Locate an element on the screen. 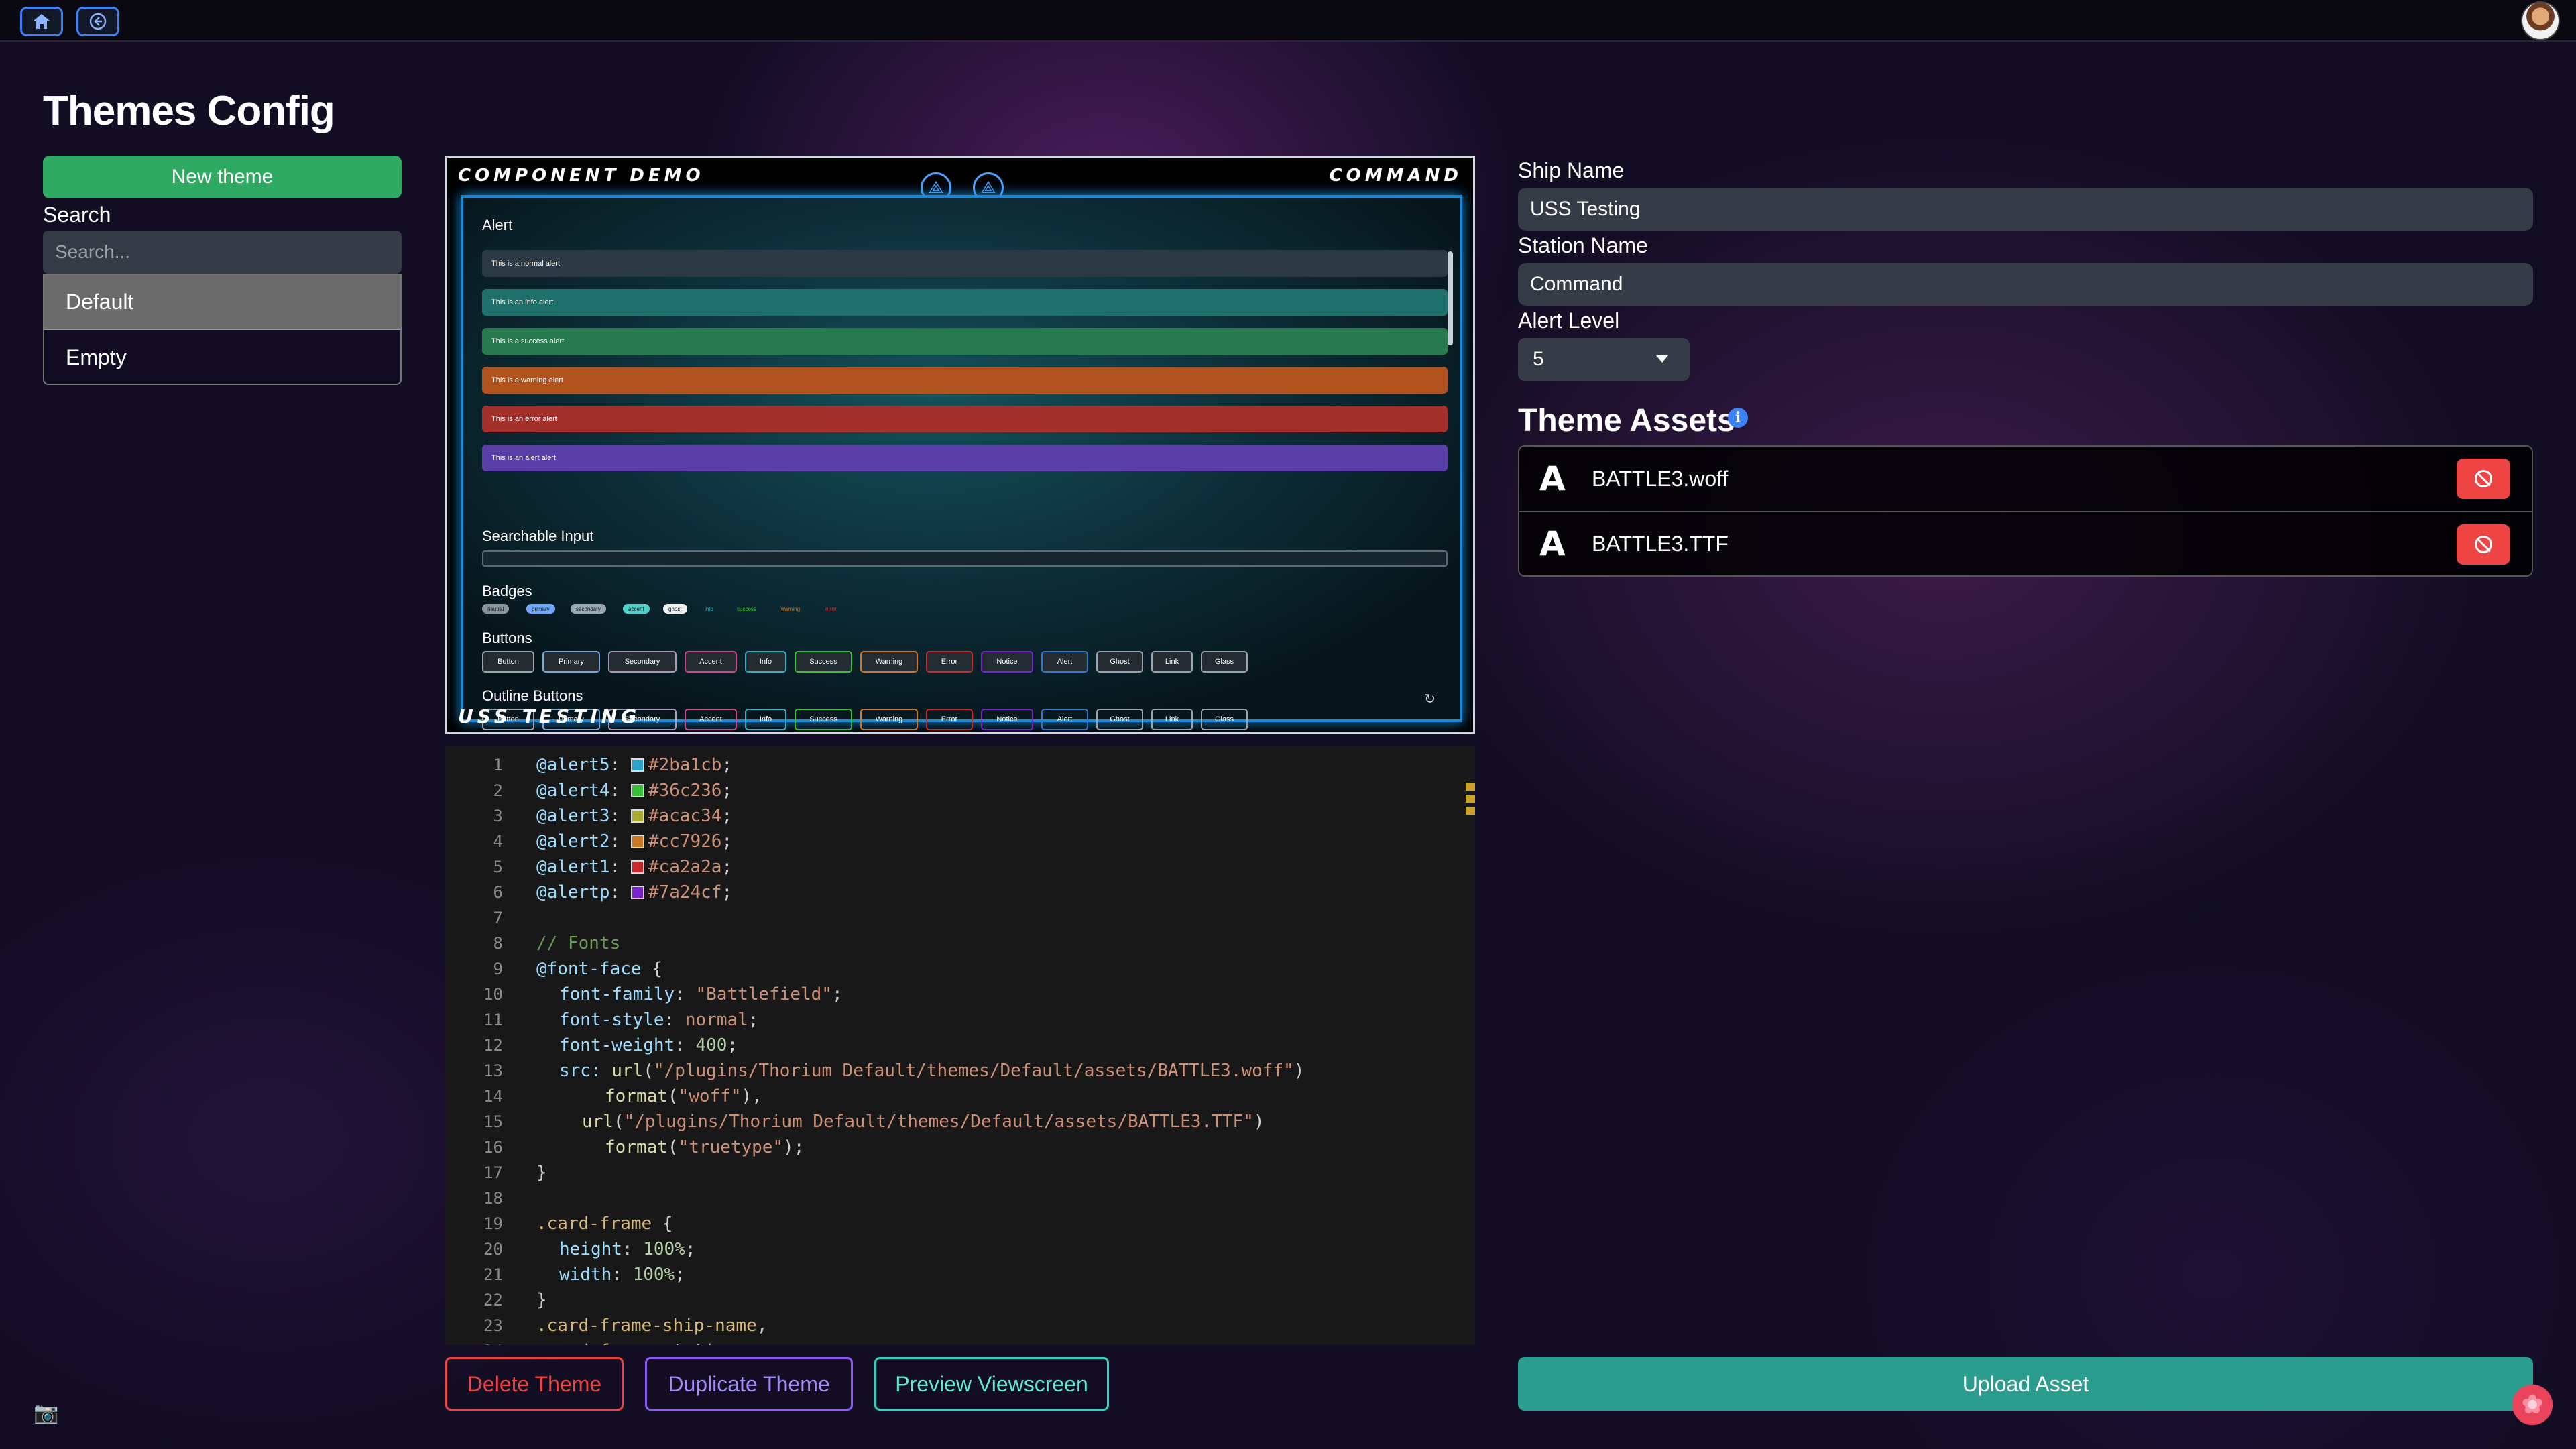 The image size is (2576, 1449). demo-button: Glass is located at coordinates (1224, 662).